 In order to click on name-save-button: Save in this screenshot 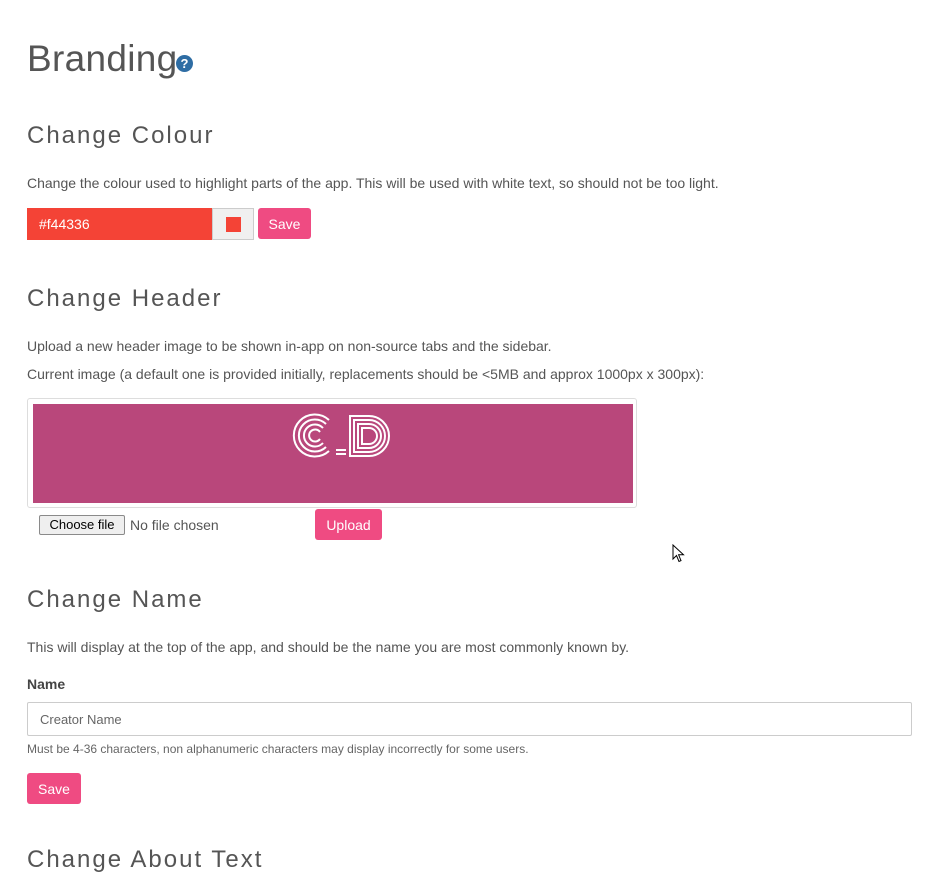, I will do `click(54, 788)`.